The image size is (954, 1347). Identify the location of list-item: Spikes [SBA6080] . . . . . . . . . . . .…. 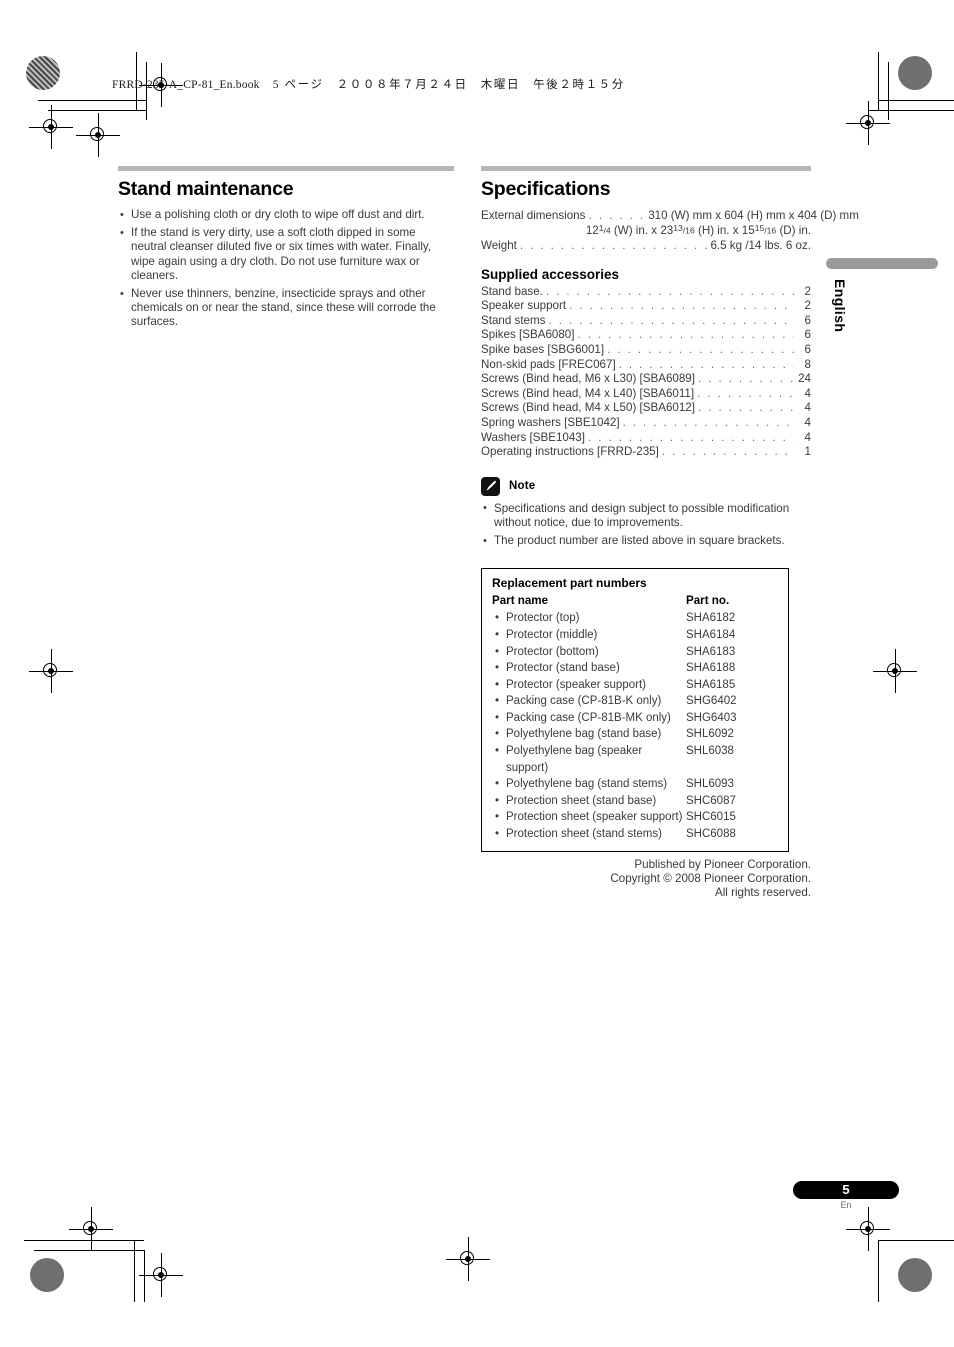
(646, 335).